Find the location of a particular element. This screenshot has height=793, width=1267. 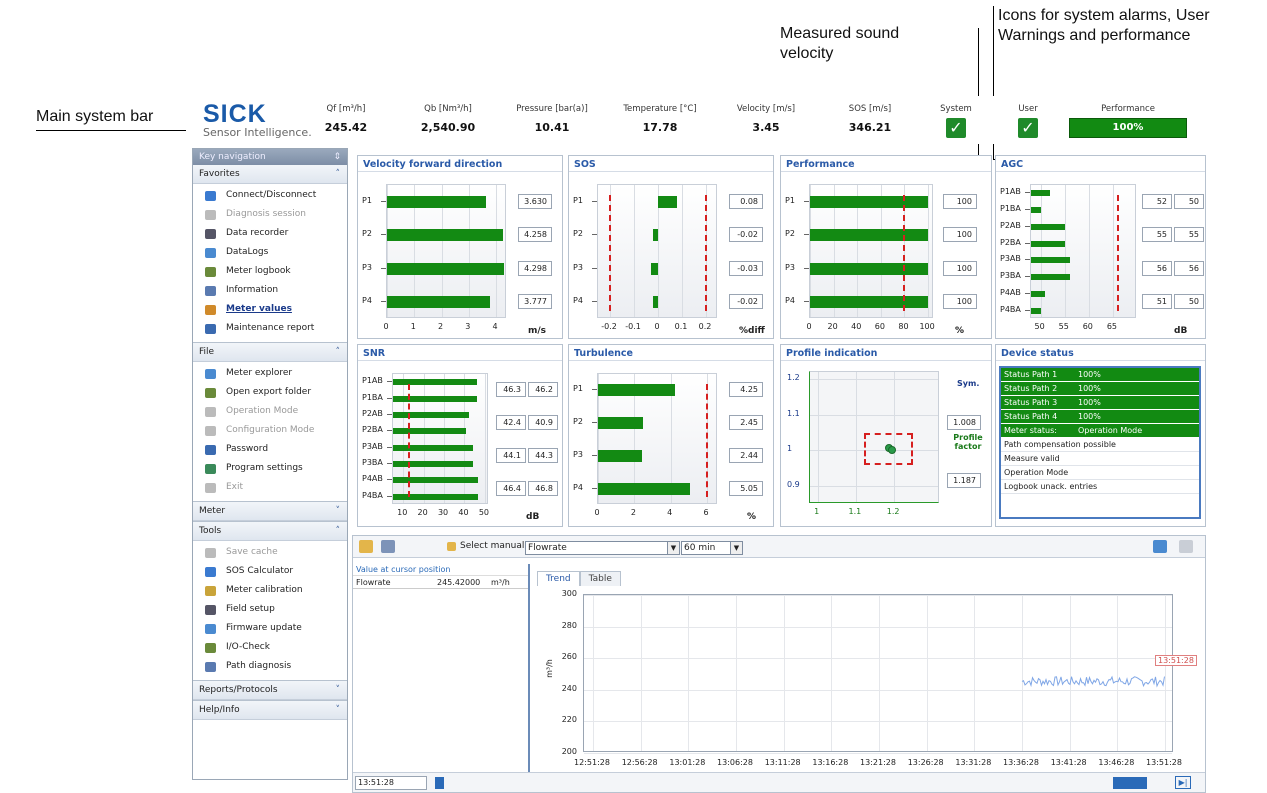

sidebar-item: Path diagnosis is located at coordinates (270, 666).